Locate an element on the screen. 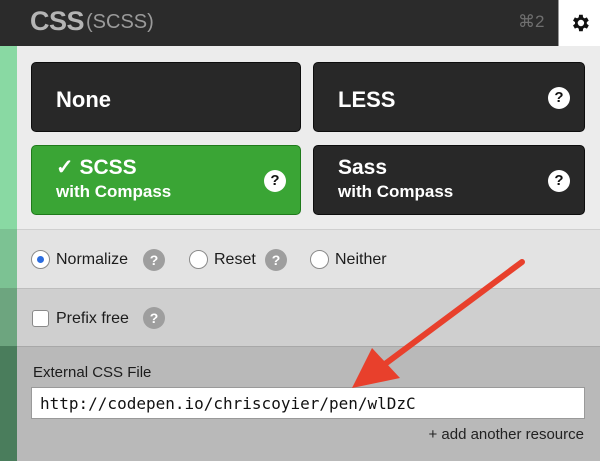 The height and width of the screenshot is (461, 600). gear-icon is located at coordinates (581, 23).